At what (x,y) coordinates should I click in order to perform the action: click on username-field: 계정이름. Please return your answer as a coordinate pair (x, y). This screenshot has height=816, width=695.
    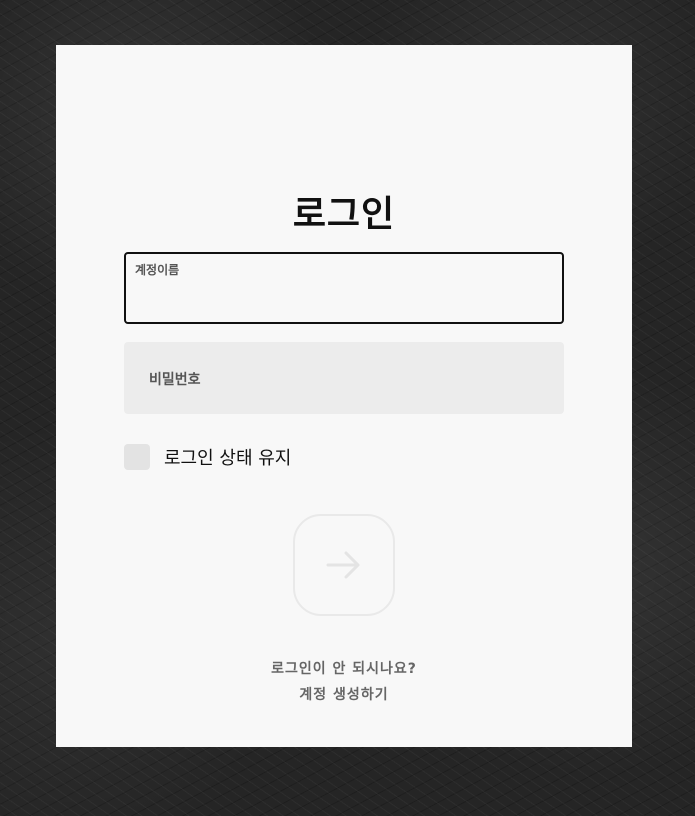
    Looking at the image, I should click on (344, 288).